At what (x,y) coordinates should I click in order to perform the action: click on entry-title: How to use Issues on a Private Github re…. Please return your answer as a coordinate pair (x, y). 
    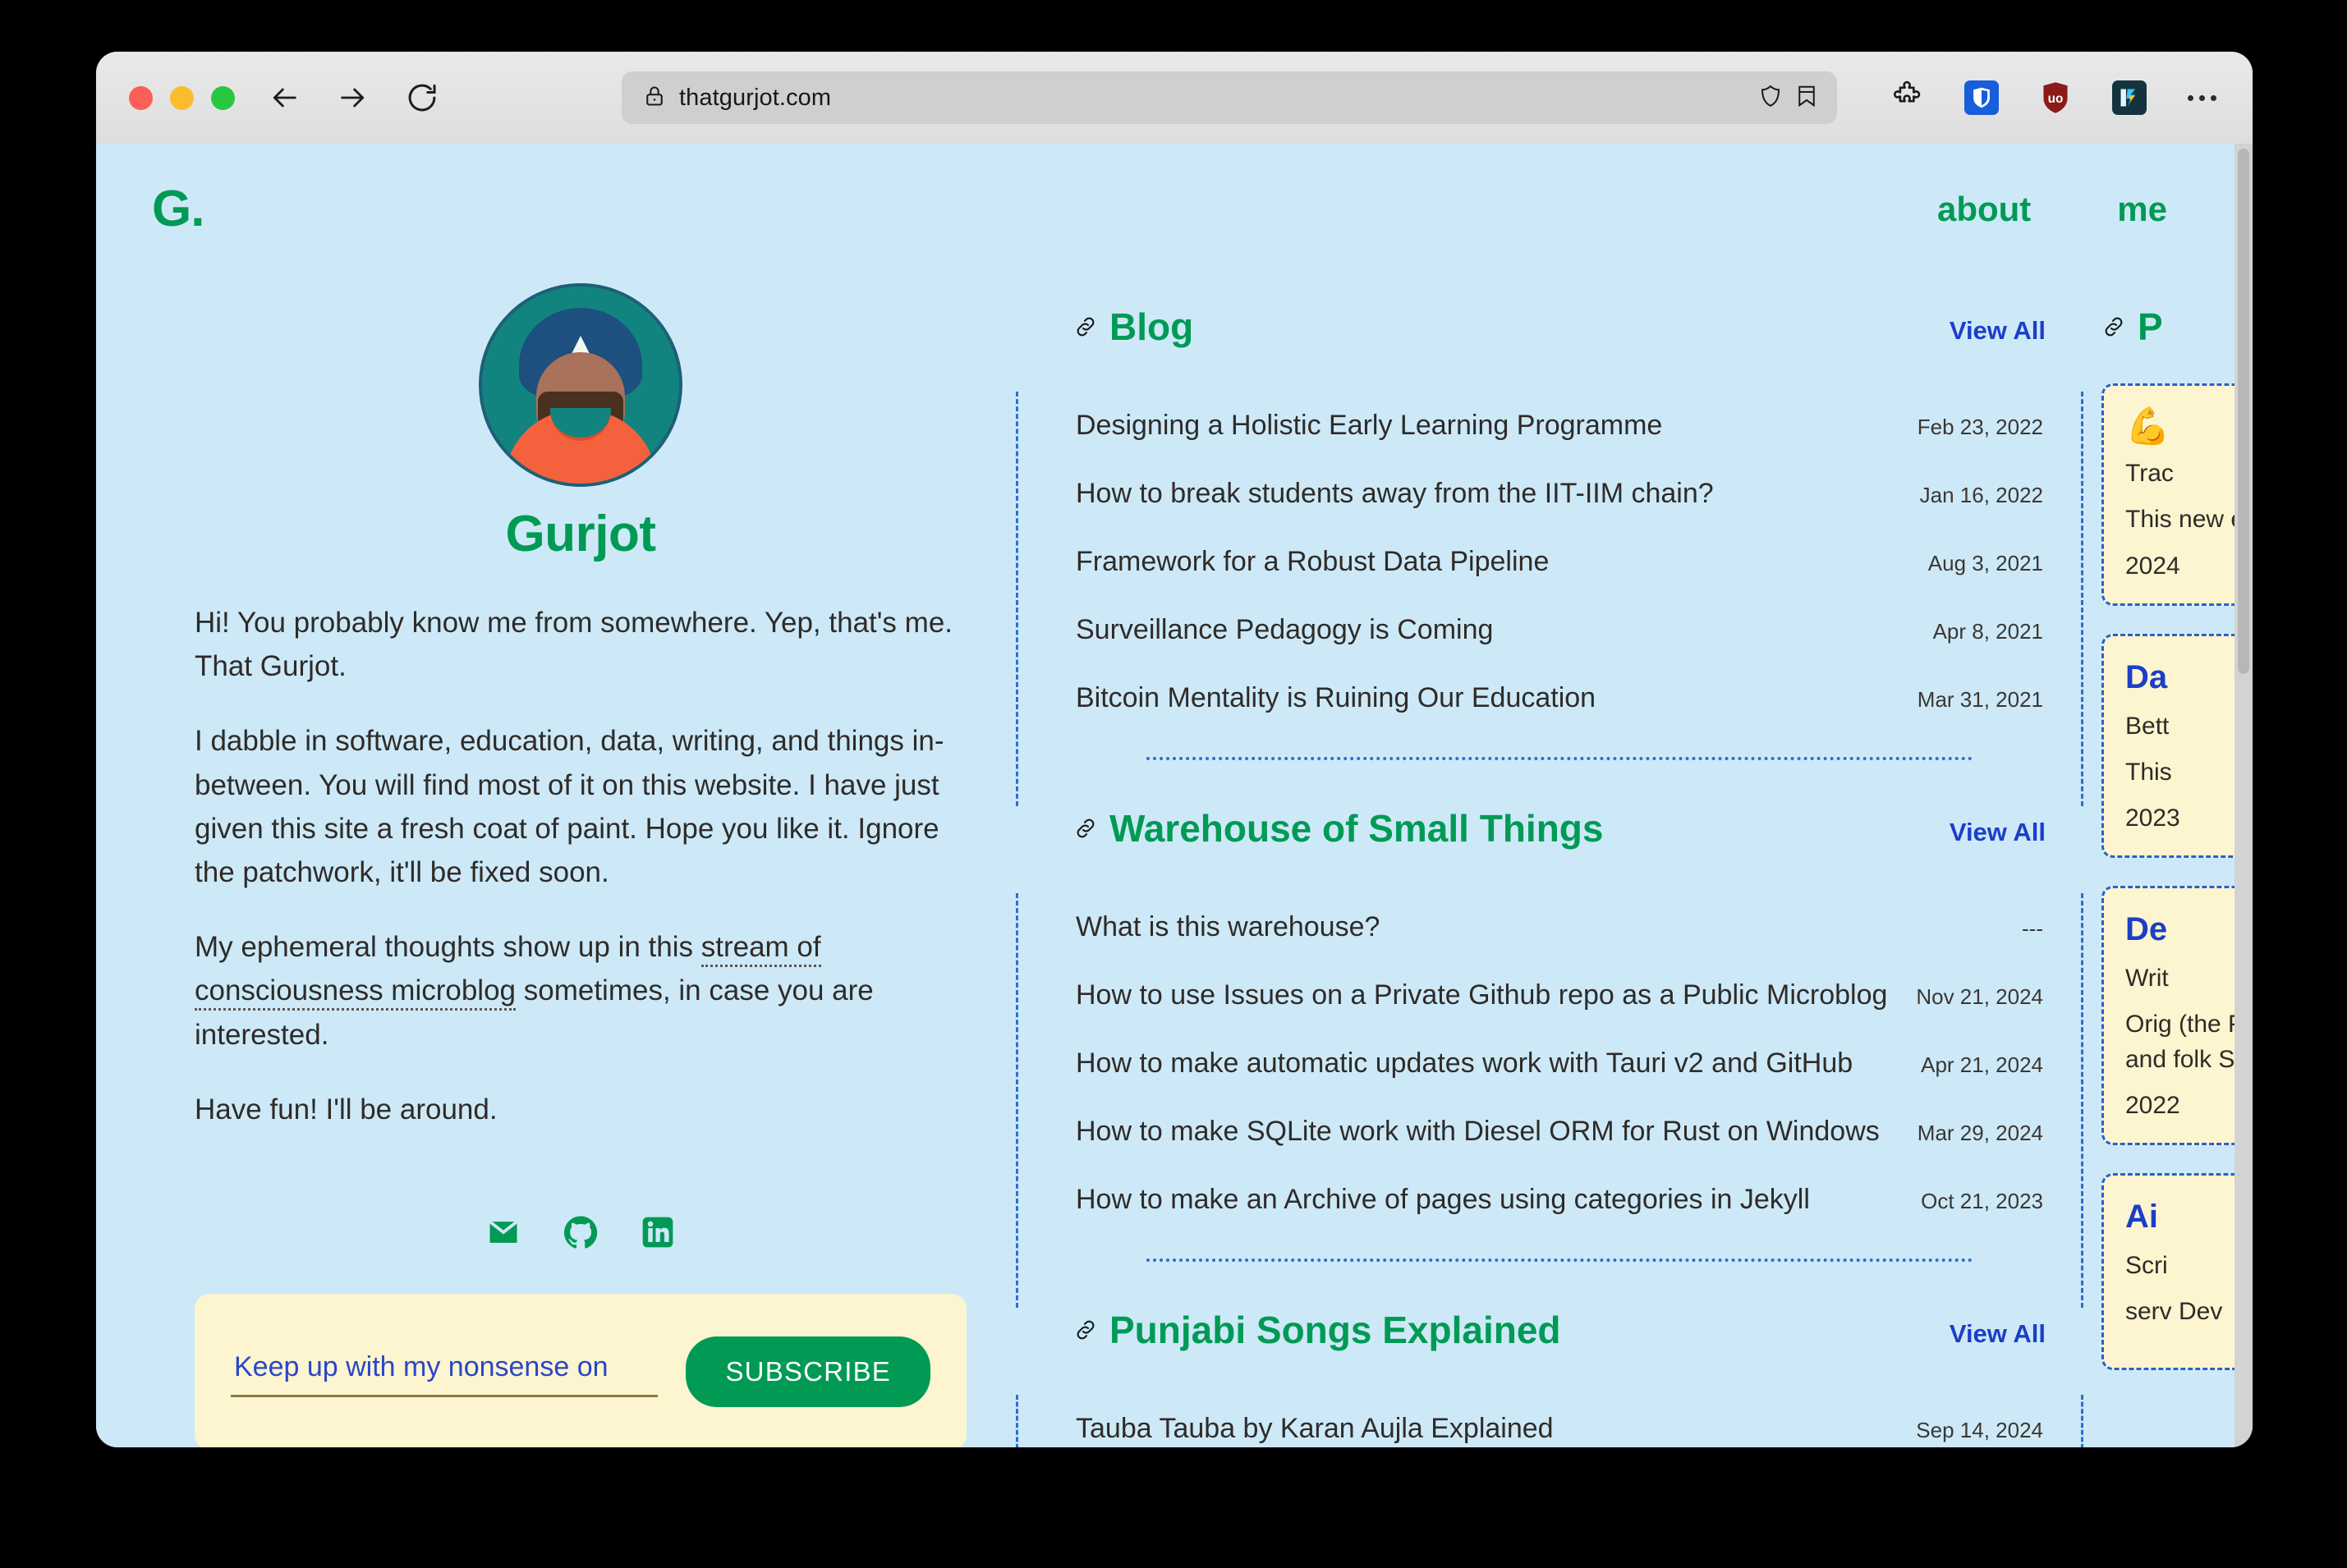
    Looking at the image, I should click on (1482, 995).